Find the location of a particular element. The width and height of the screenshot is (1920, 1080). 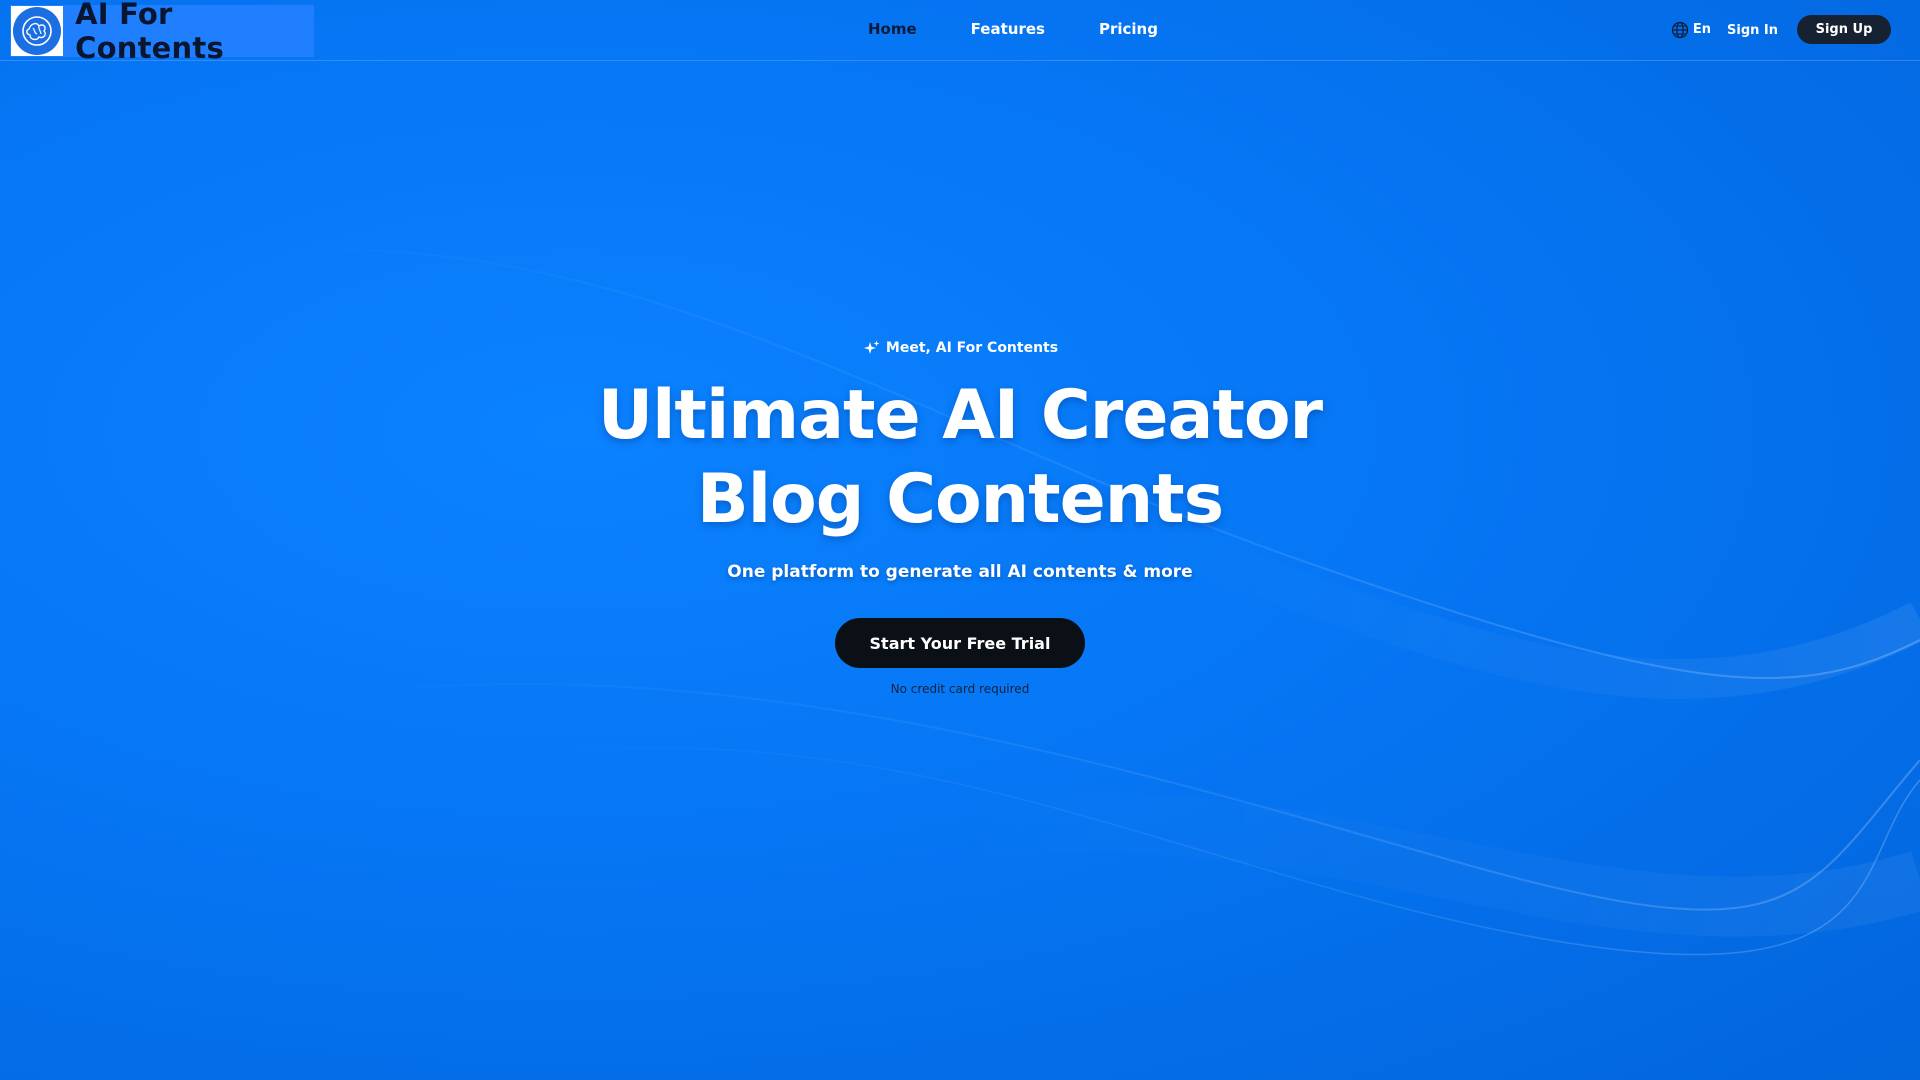

main-nav: Home Features Pricing is located at coordinates (1040, 29).